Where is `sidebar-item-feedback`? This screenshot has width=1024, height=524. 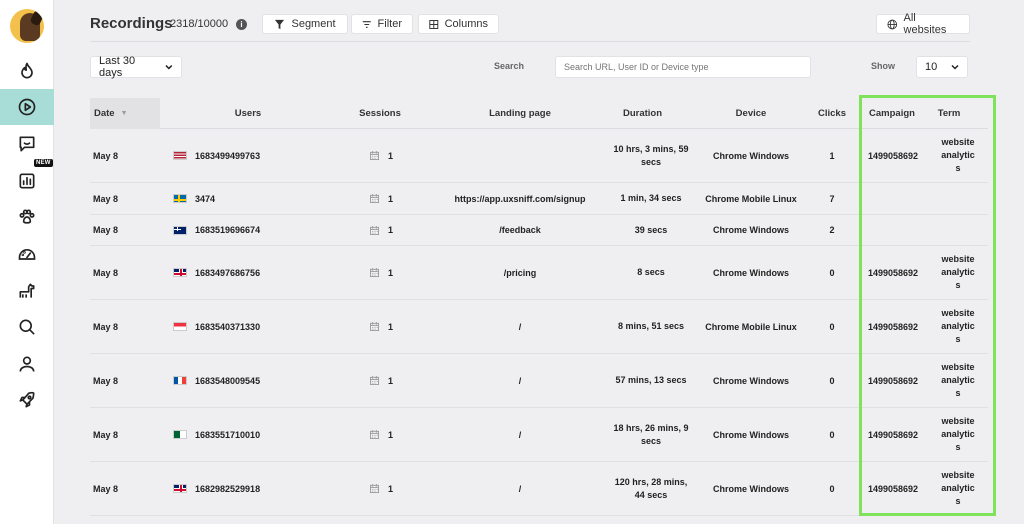
sidebar-item-feedback is located at coordinates (27, 144).